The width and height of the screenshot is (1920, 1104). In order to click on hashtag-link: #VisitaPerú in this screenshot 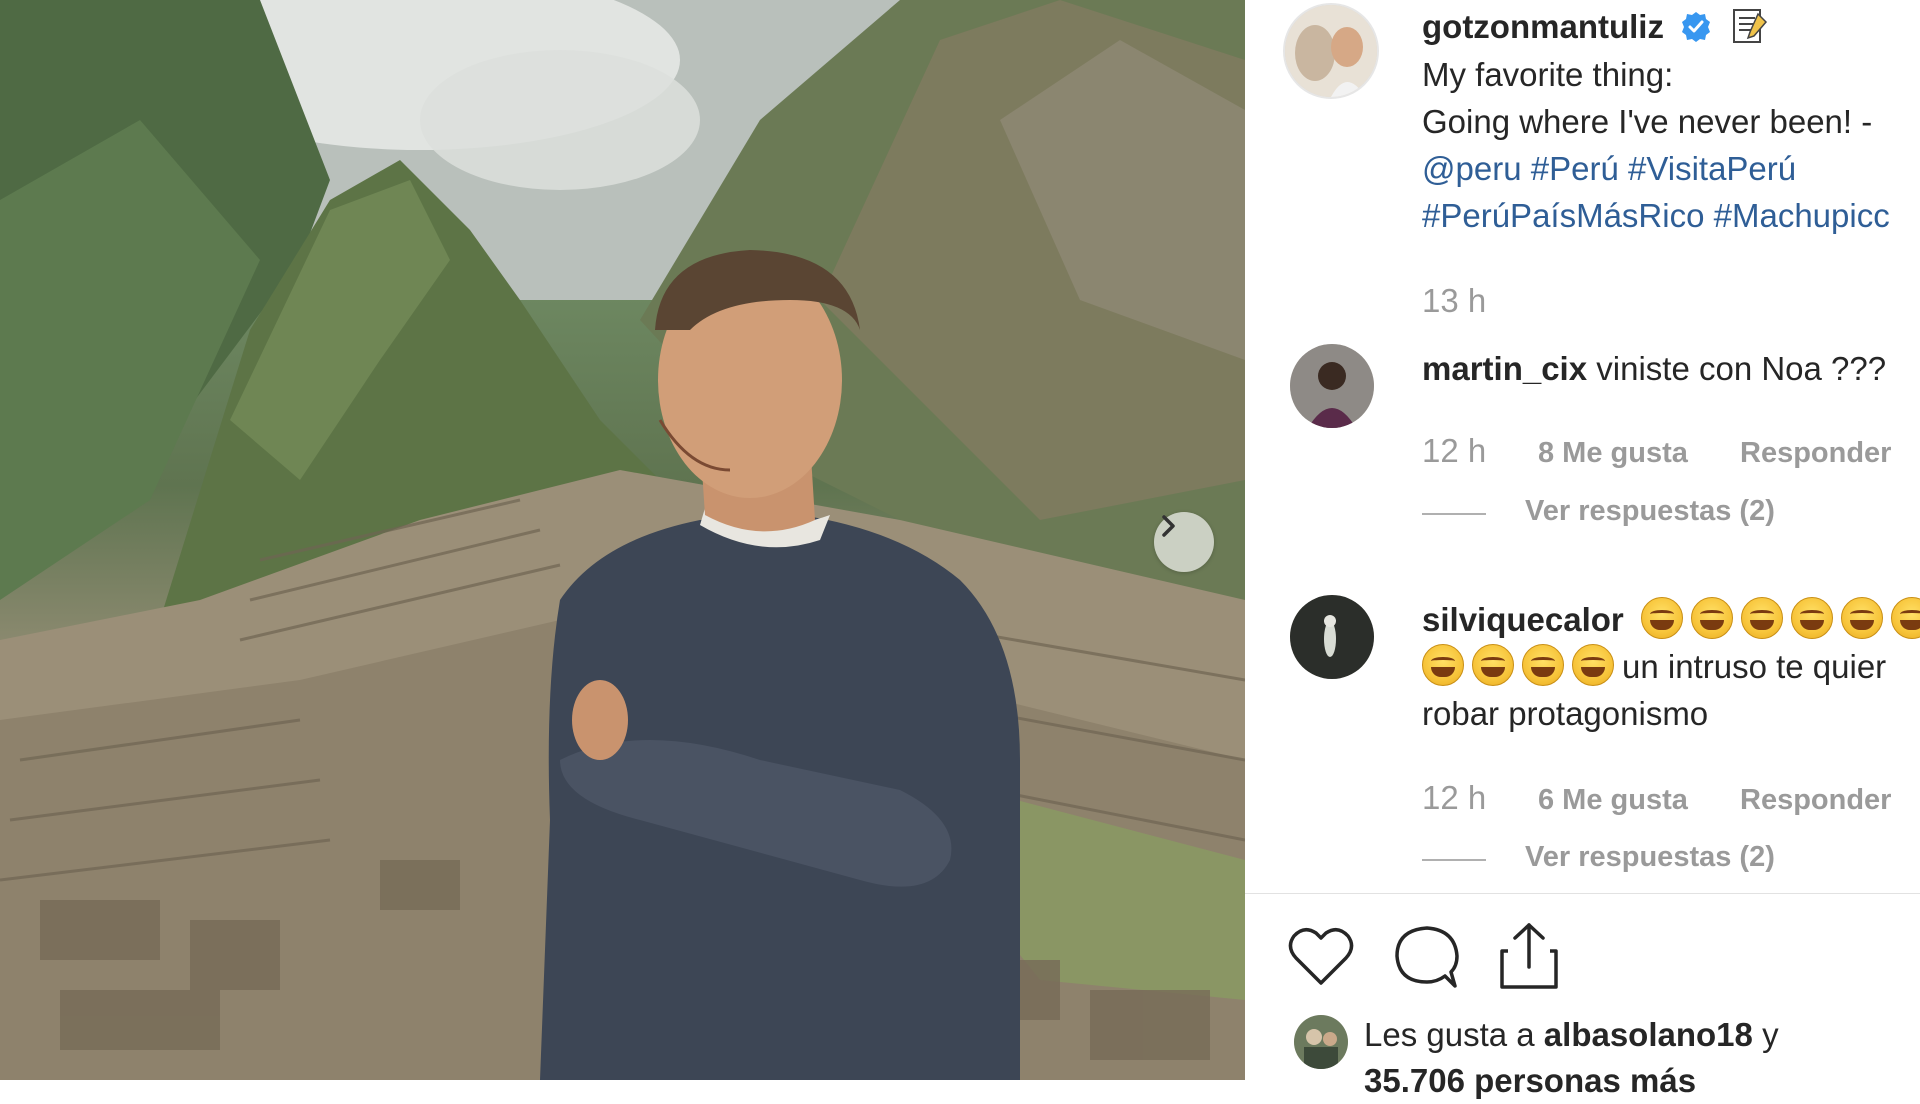, I will do `click(1712, 168)`.